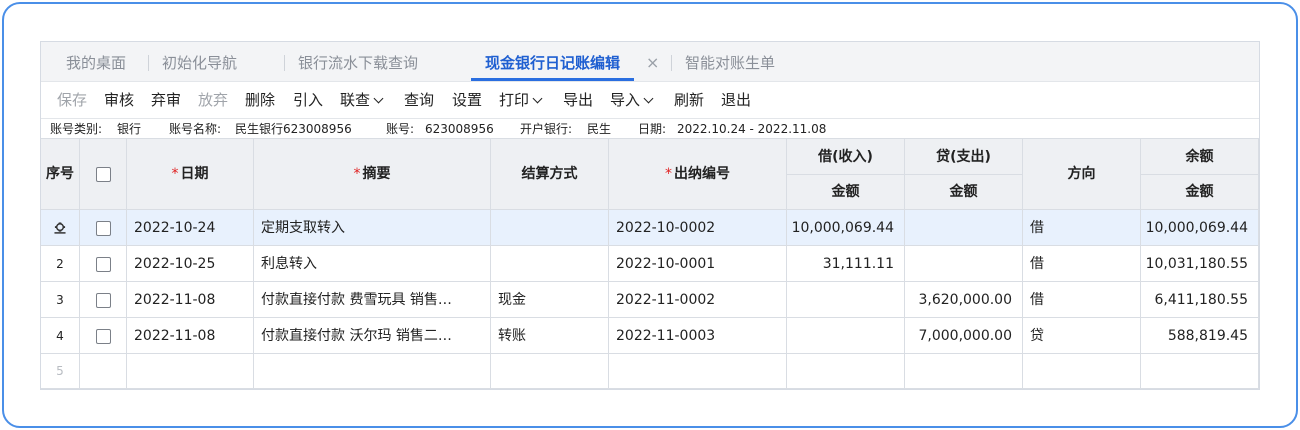 Image resolution: width=1300 pixels, height=430 pixels. I want to click on tab-bar: 我的桌面 初始化导航 银行流水下载查询 现金银行日记账编辑 × 智能对账生单, so click(650, 62).